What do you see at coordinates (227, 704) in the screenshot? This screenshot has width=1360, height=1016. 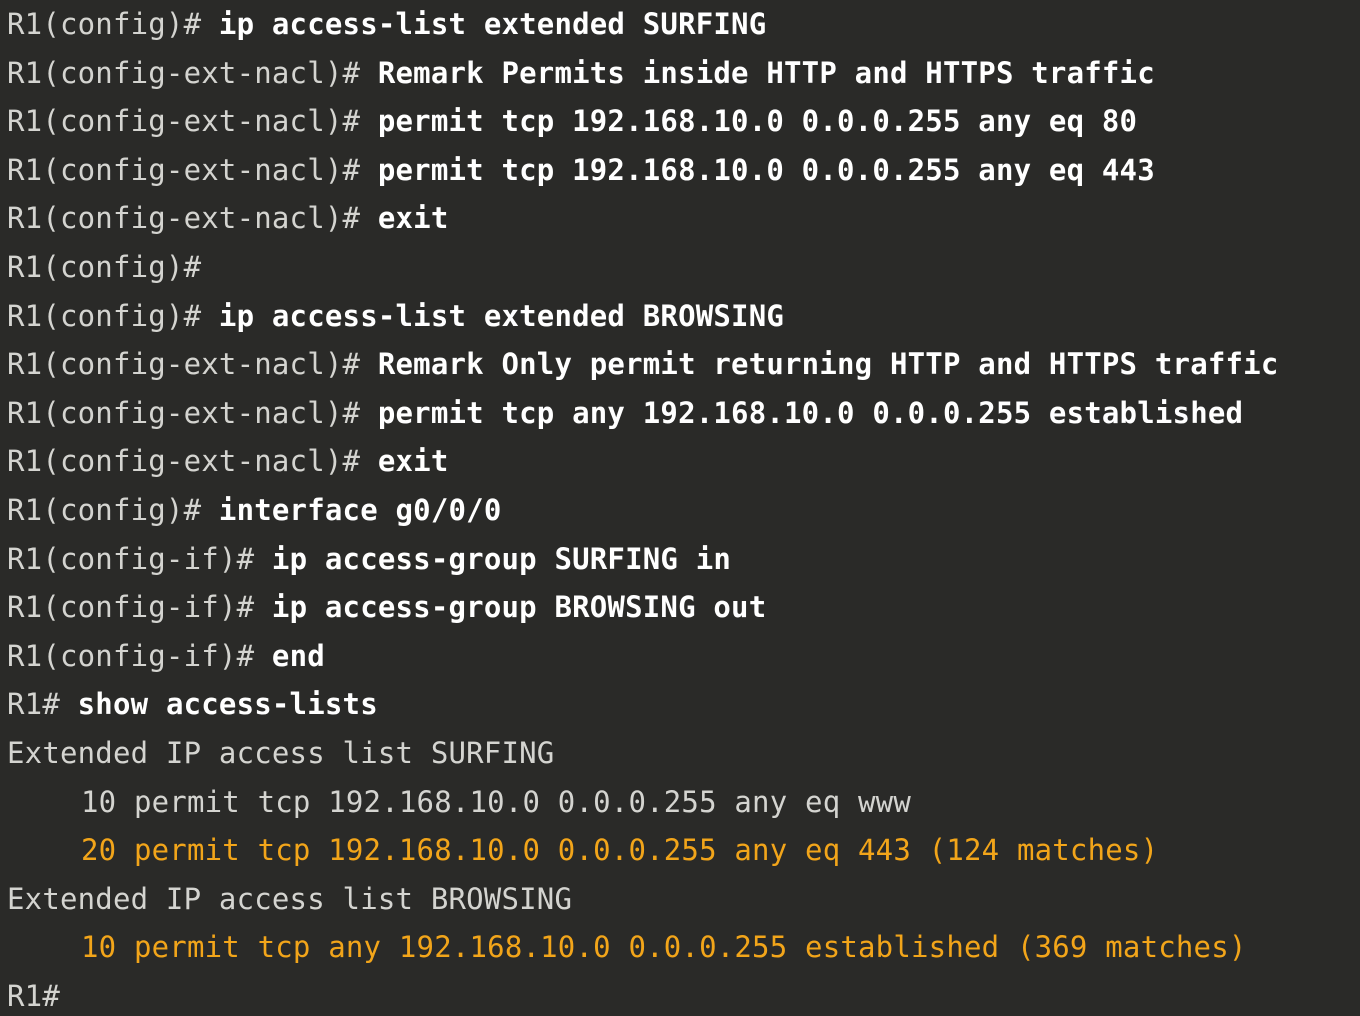 I see `cli-command: show access-lists` at bounding box center [227, 704].